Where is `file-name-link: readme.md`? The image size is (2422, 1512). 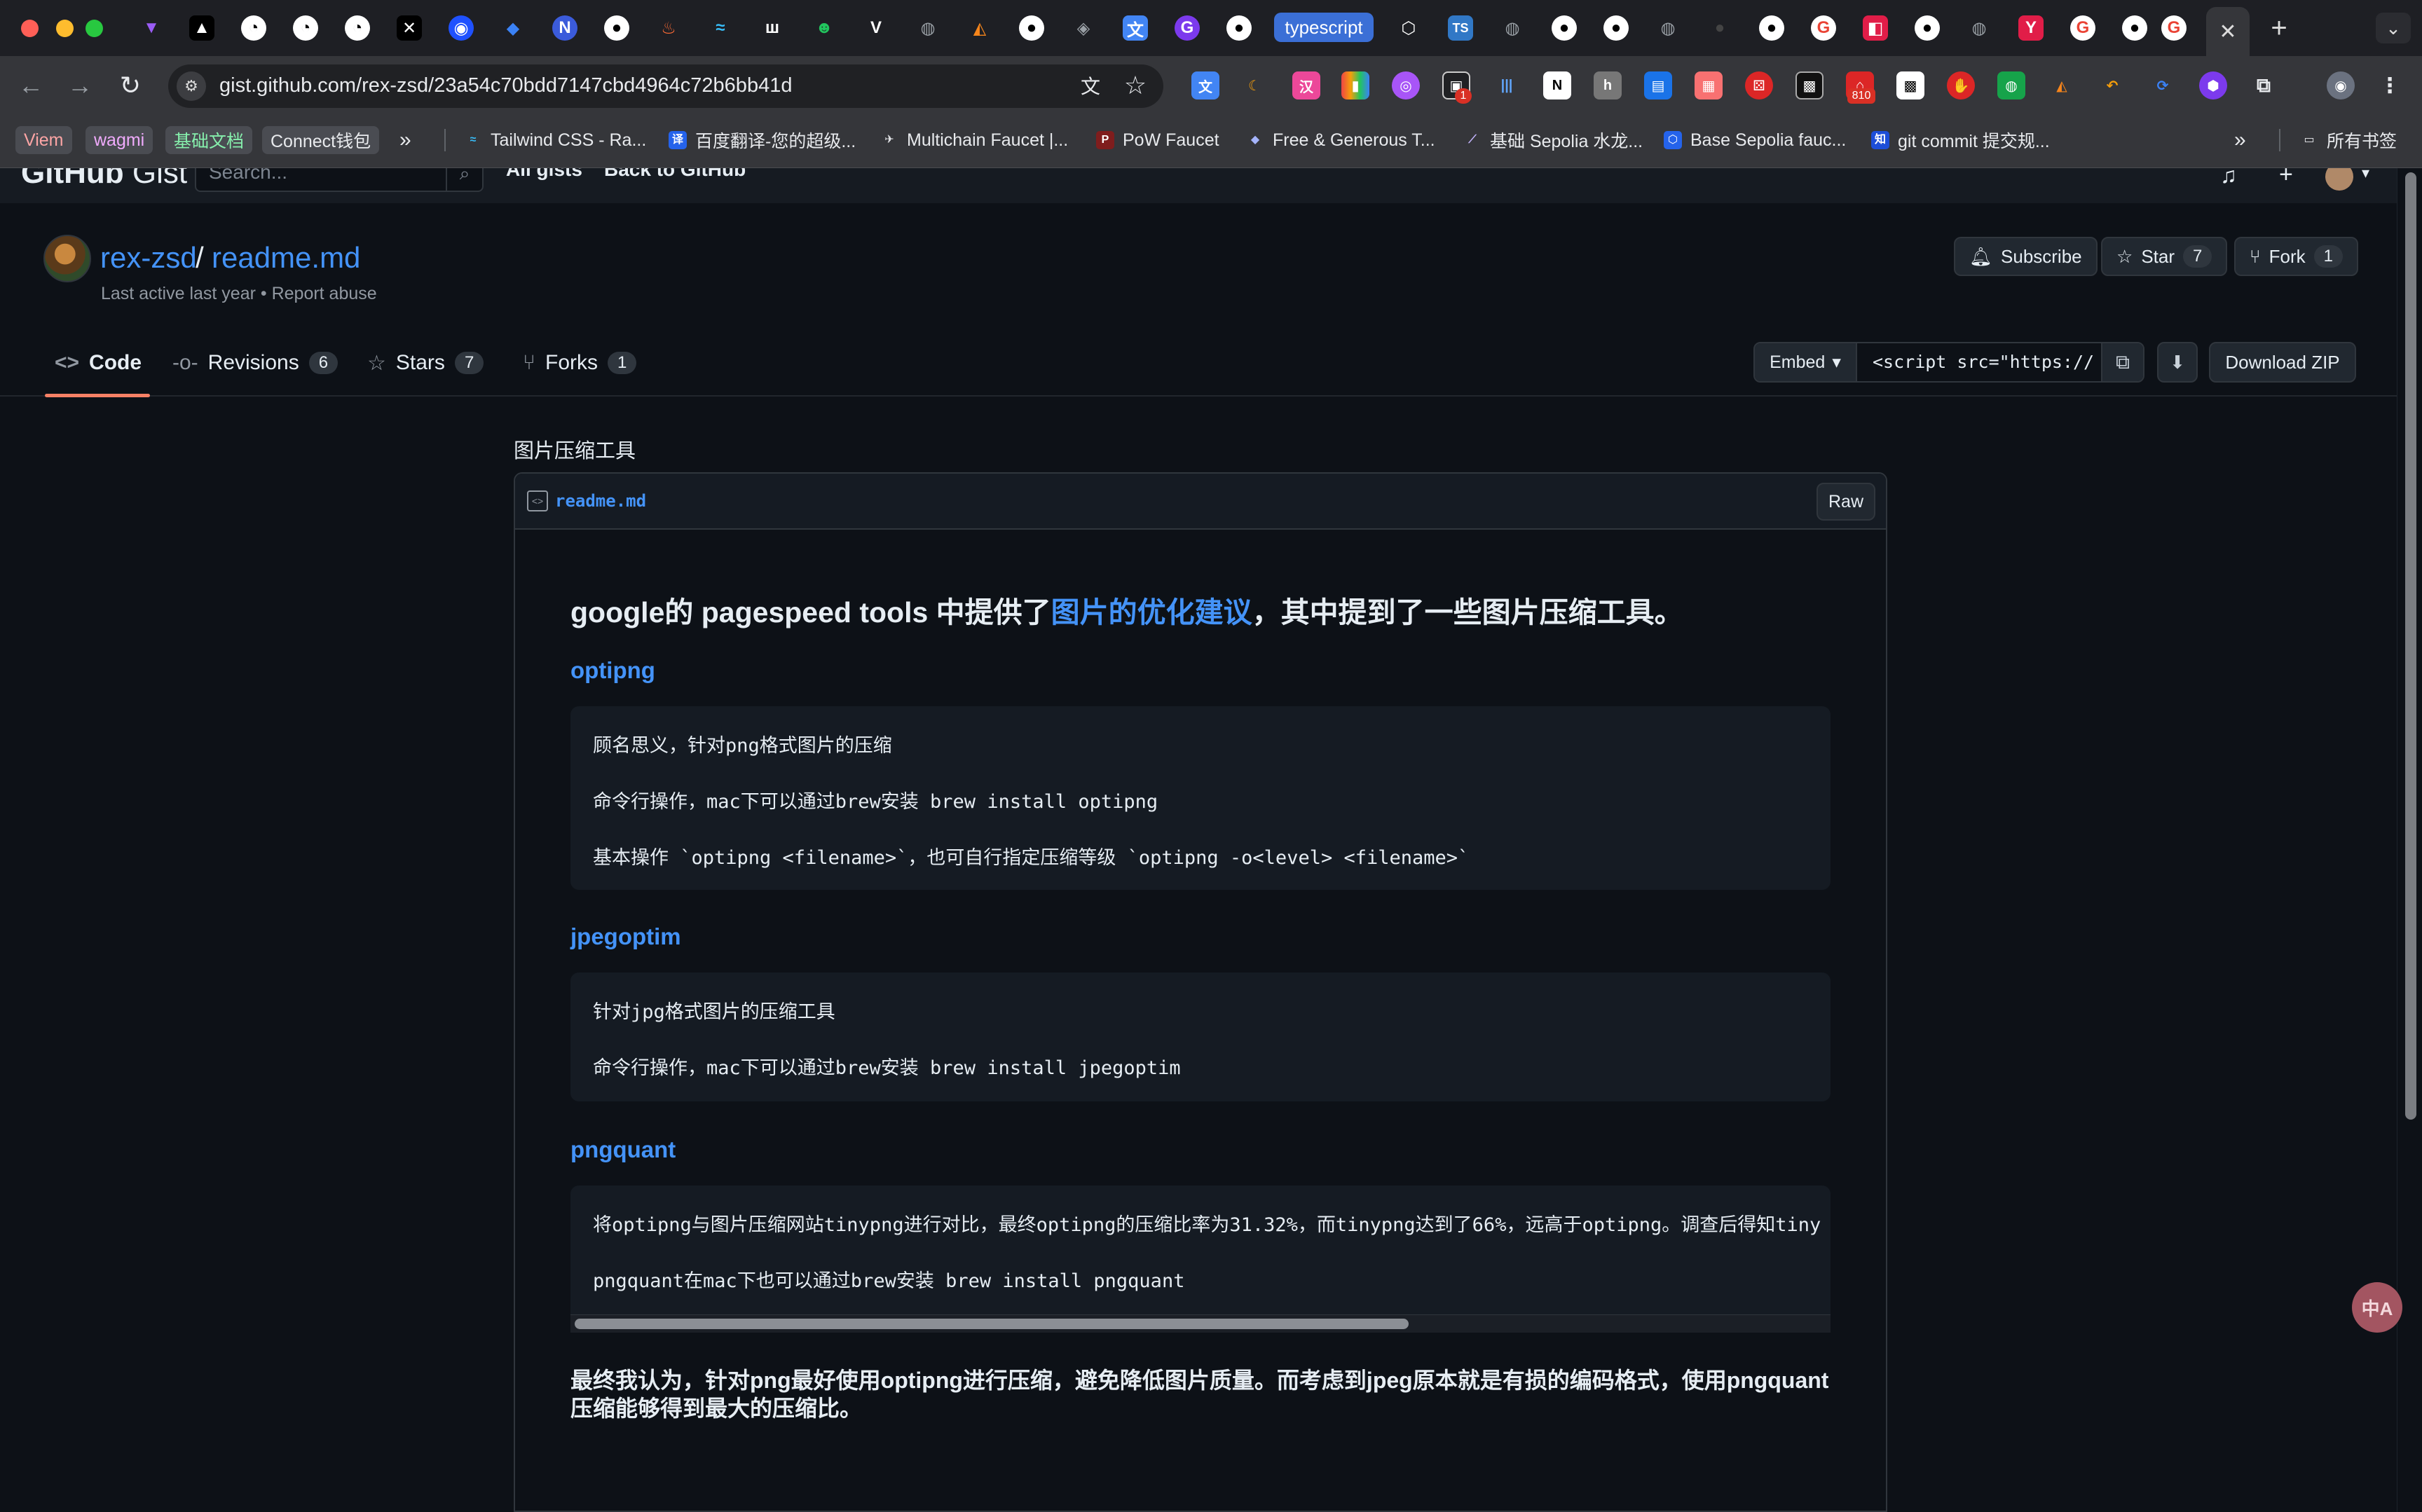
file-name-link: readme.md is located at coordinates (600, 501).